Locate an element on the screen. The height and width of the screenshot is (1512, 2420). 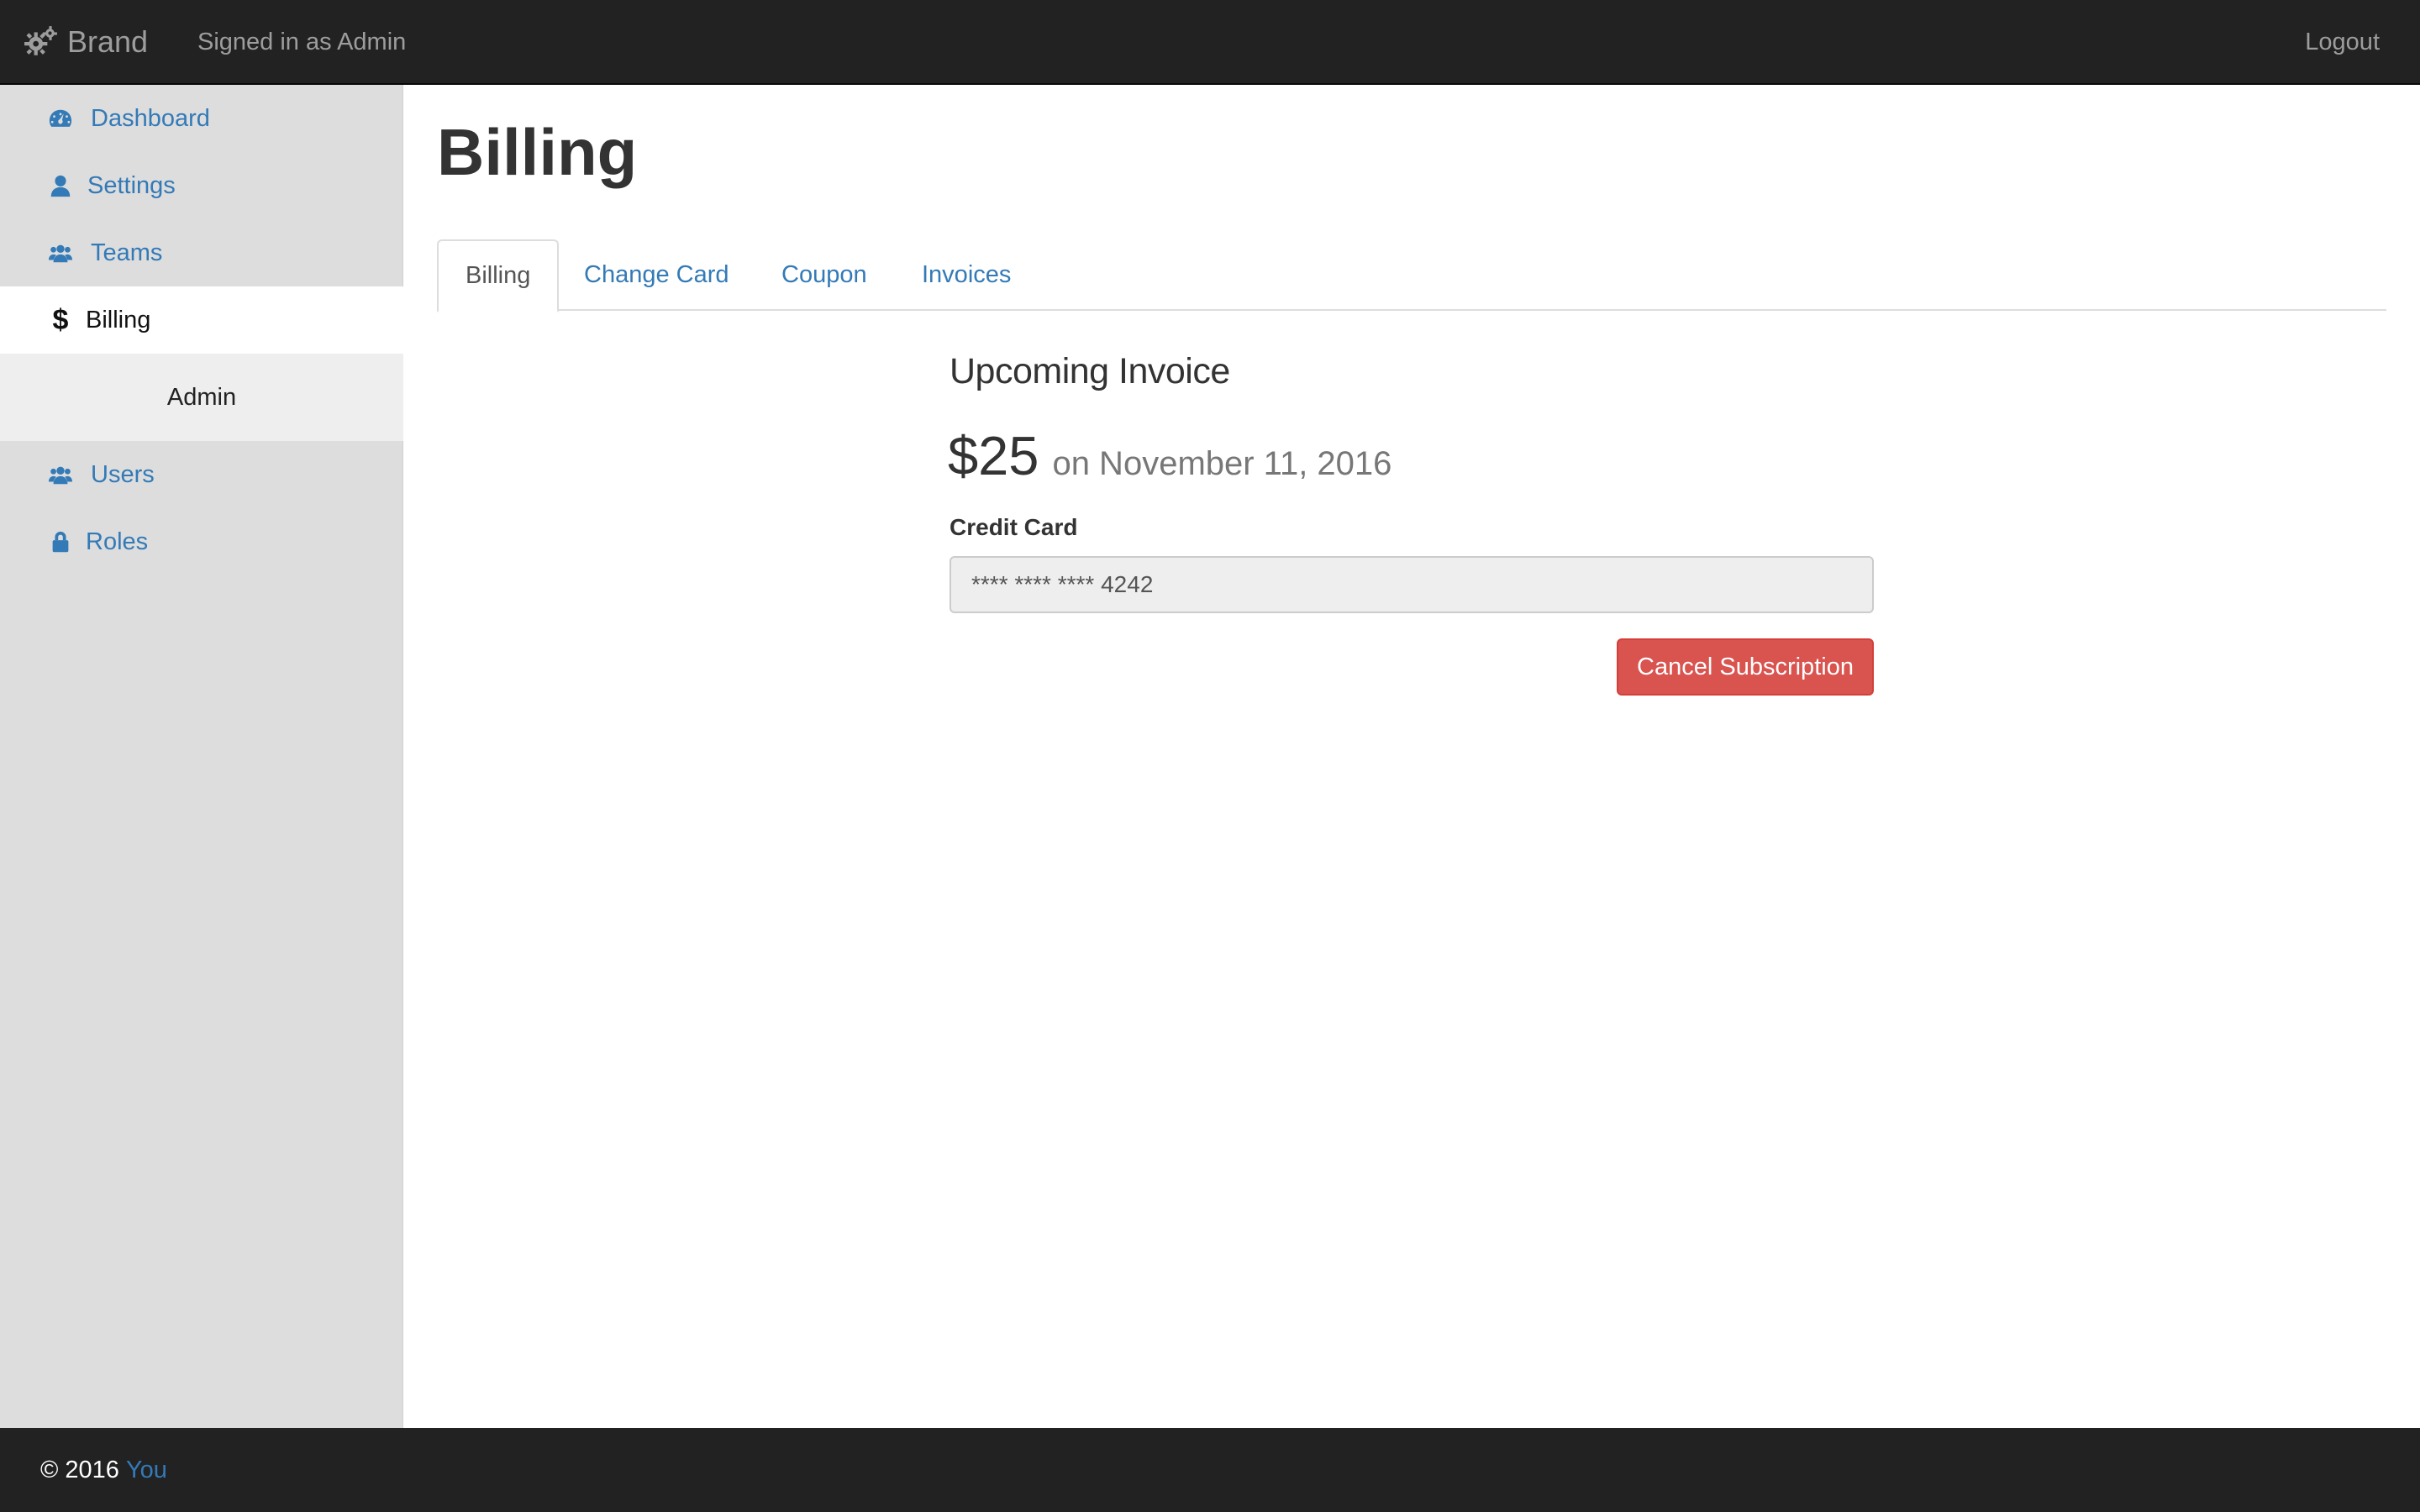
invoice-date: on November 11, 2016 is located at coordinates (1222, 463).